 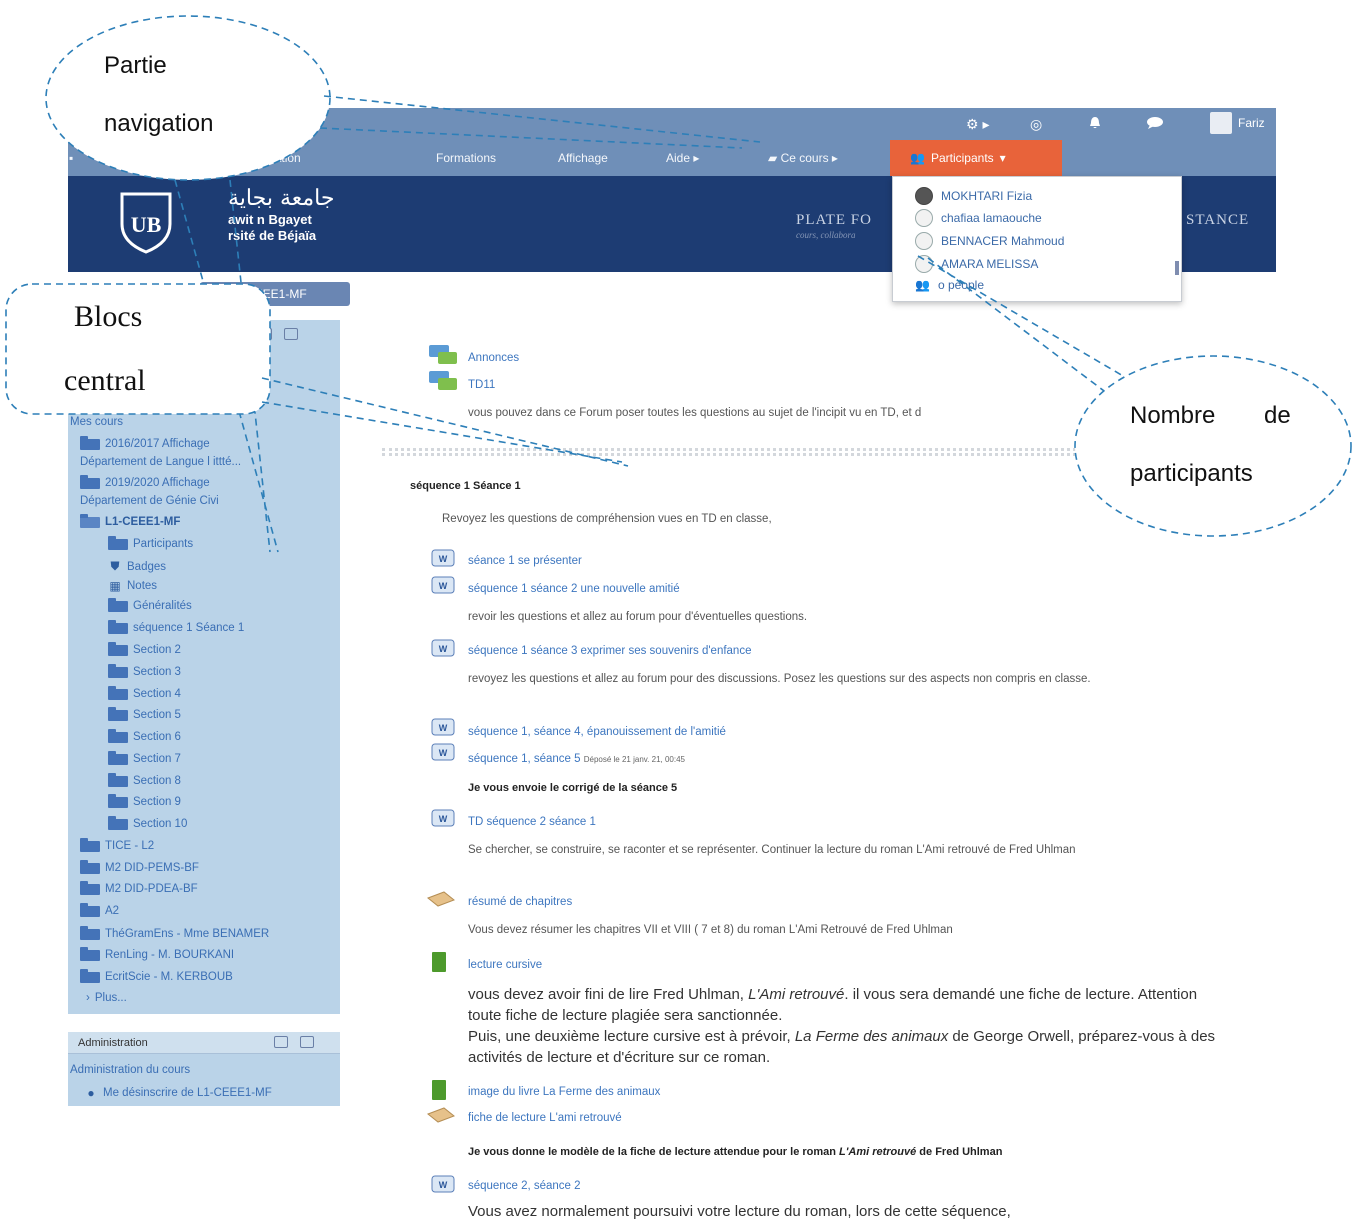 I want to click on sidebar-item-departement-genie-civil: Département de Génie Civi, so click(x=149, y=501).